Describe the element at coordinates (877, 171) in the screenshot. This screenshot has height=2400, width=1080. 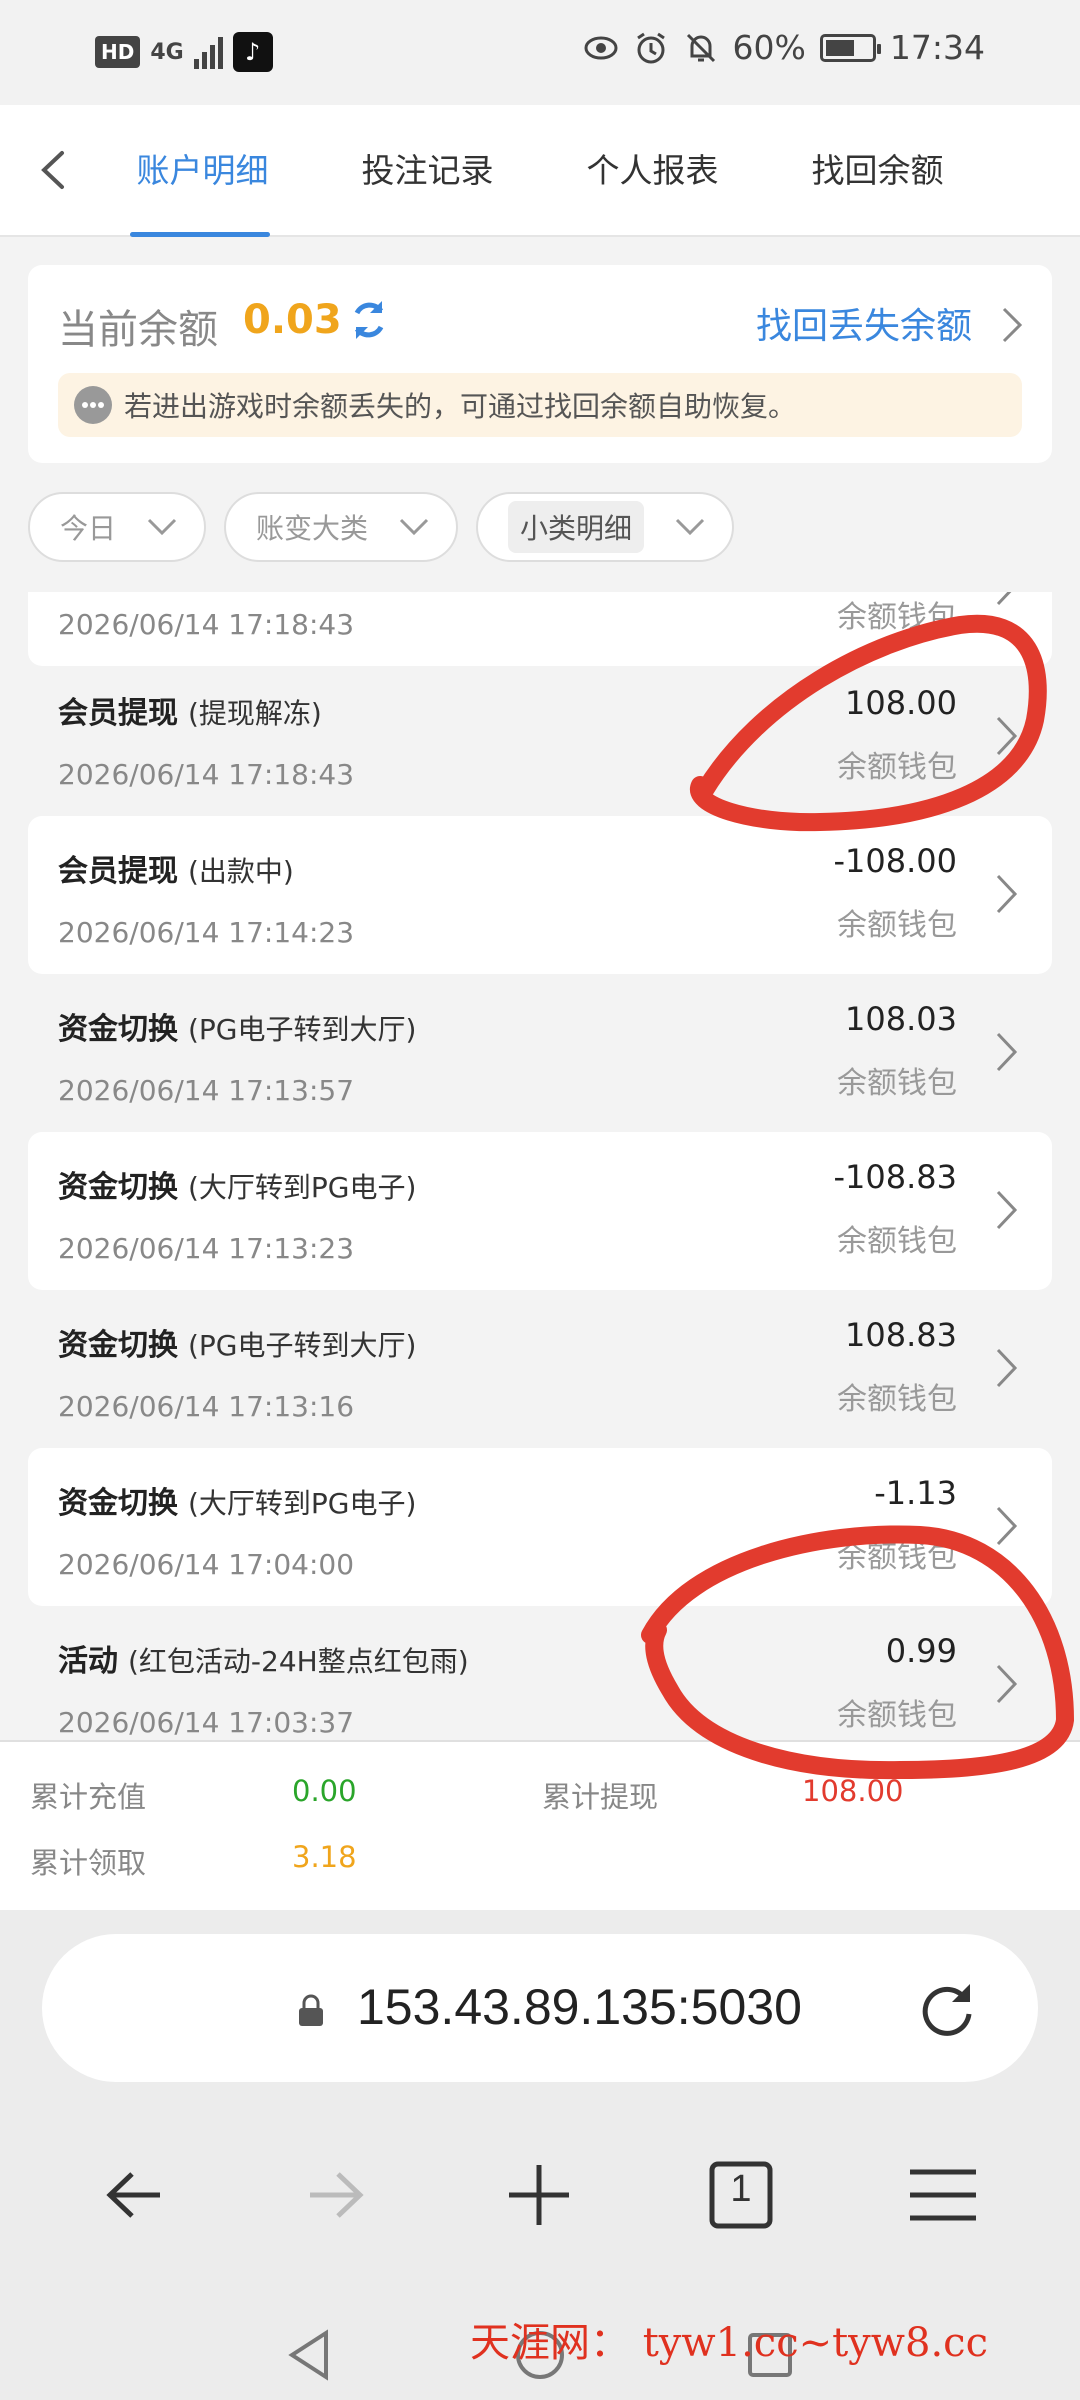
I see `tab-recover-balance: 找回余额` at that location.